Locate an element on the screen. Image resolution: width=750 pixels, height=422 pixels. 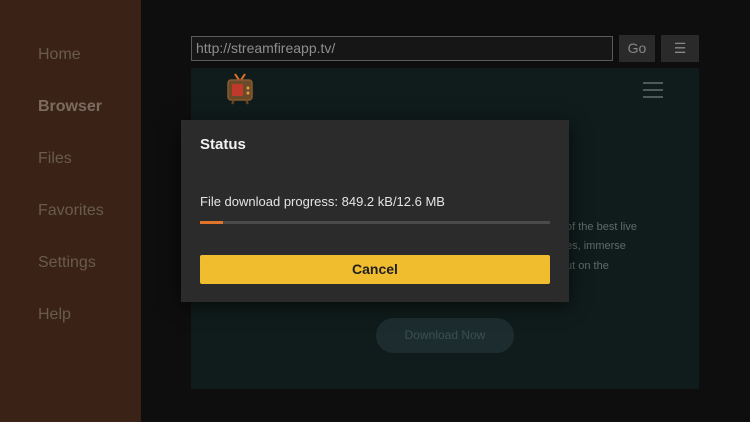
sidebar-item-files: Files is located at coordinates (55, 159).